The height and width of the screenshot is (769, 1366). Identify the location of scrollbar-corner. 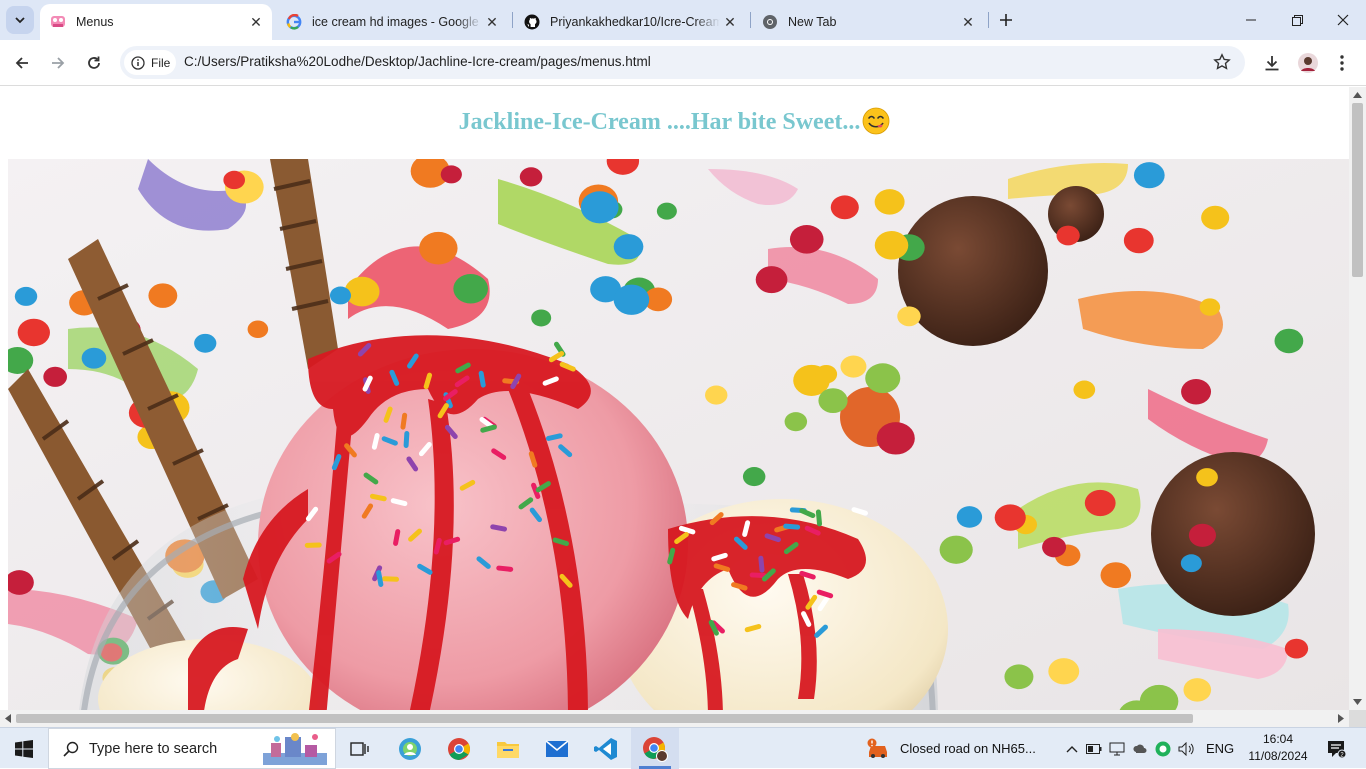
(1357, 718).